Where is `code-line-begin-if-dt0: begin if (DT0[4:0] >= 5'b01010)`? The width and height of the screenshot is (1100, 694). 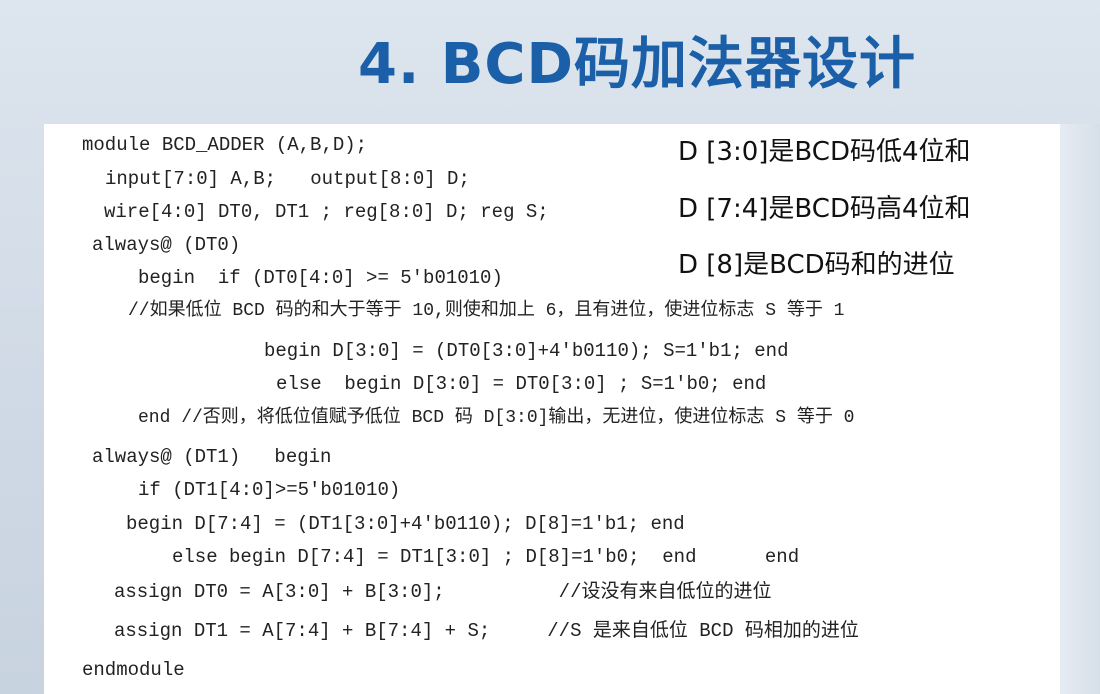 code-line-begin-if-dt0: begin if (DT0[4:0] >= 5'b01010) is located at coordinates (320, 278).